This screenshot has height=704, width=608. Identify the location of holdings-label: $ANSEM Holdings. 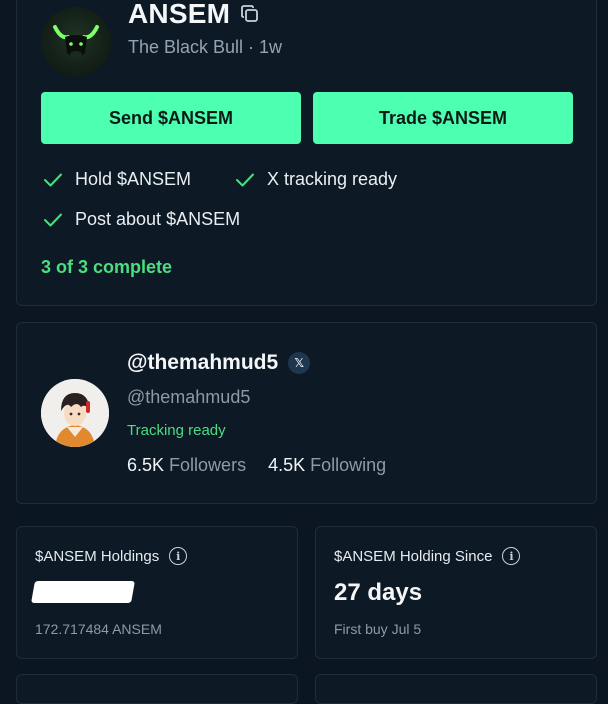
(97, 556).